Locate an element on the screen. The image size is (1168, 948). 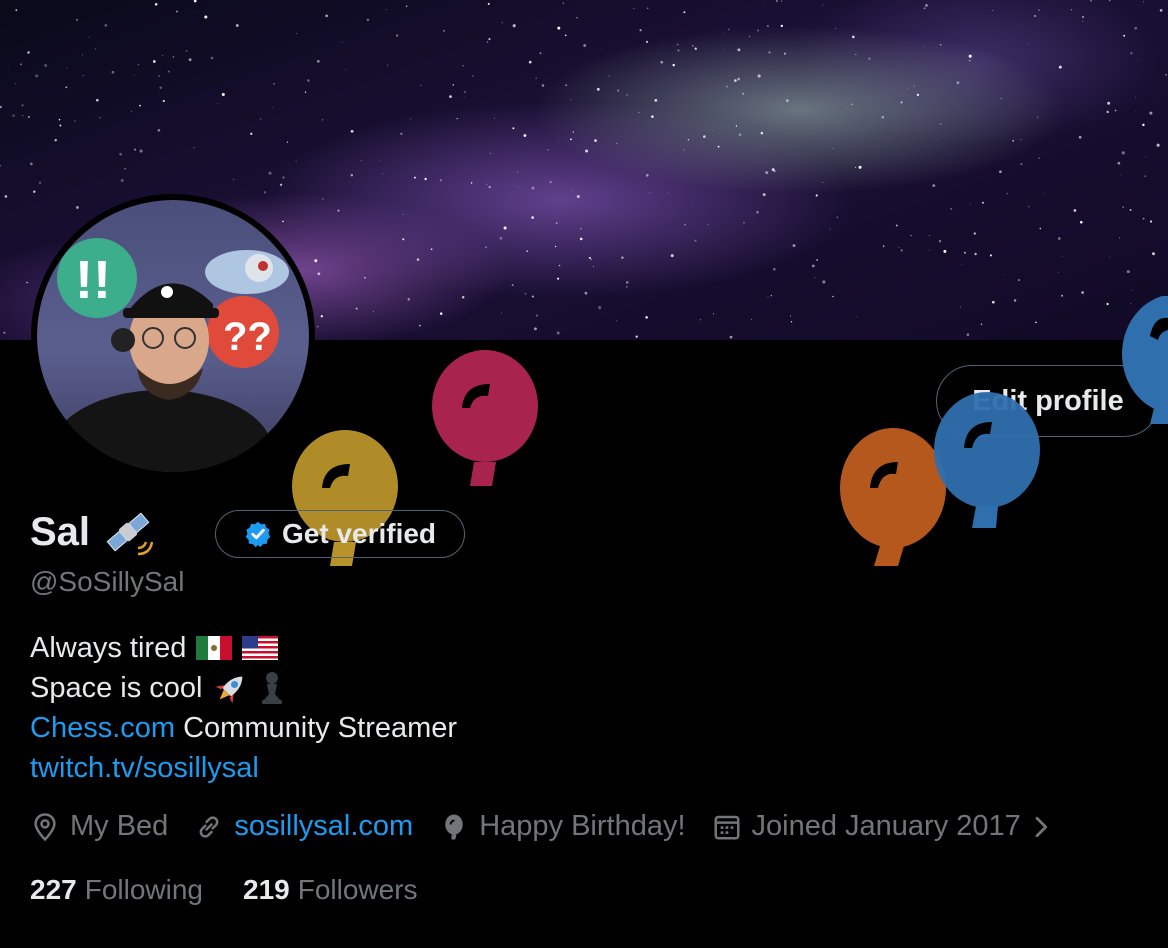
profile-stats: 227 Following 219 Followers is located at coordinates (244, 890).